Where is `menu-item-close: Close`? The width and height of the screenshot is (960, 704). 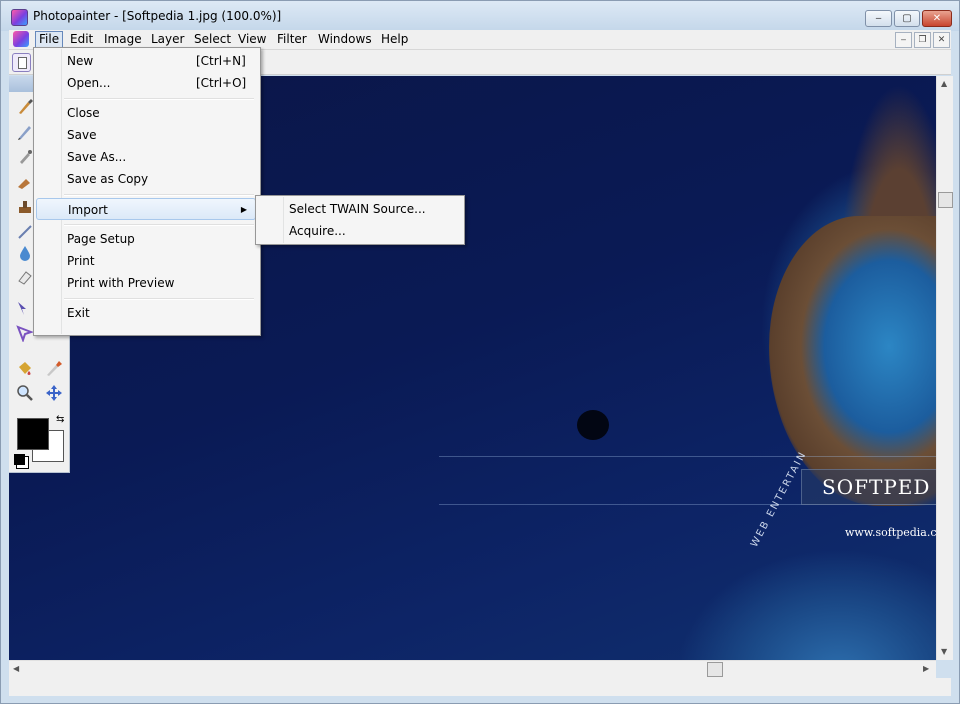
menu-item-close: Close is located at coordinates (146, 113).